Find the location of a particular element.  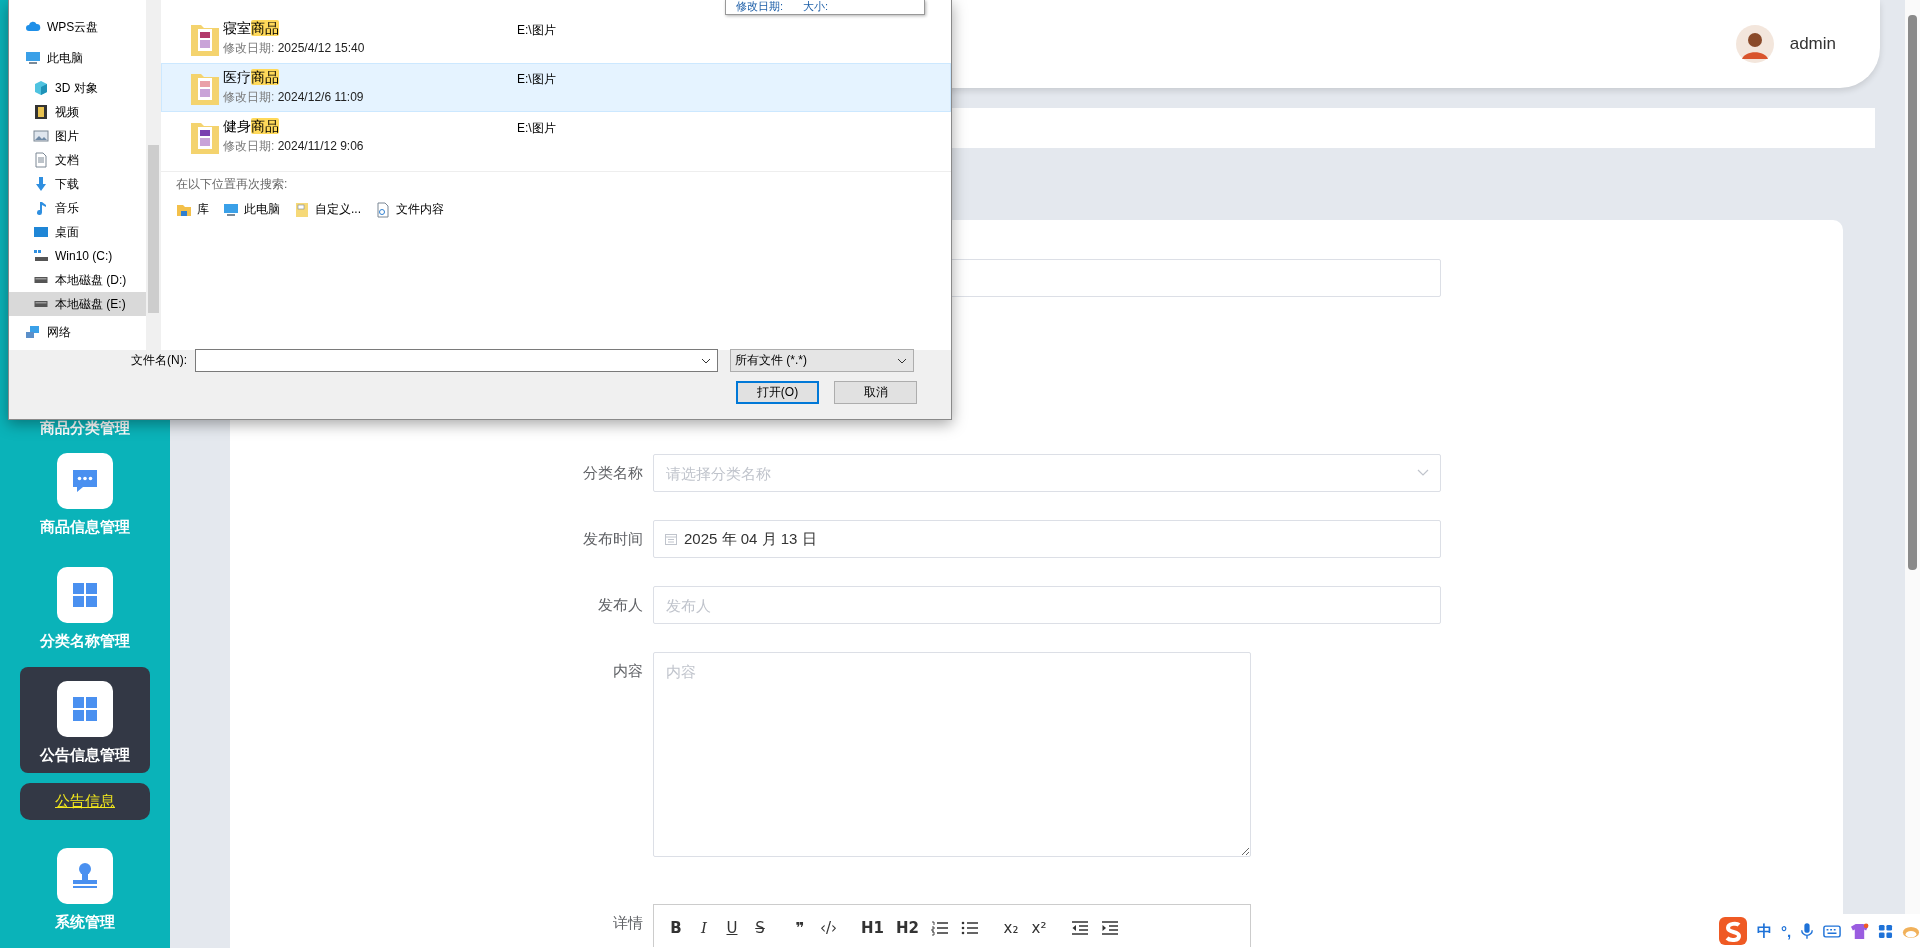

file-name: 寝室商品 is located at coordinates (251, 29).